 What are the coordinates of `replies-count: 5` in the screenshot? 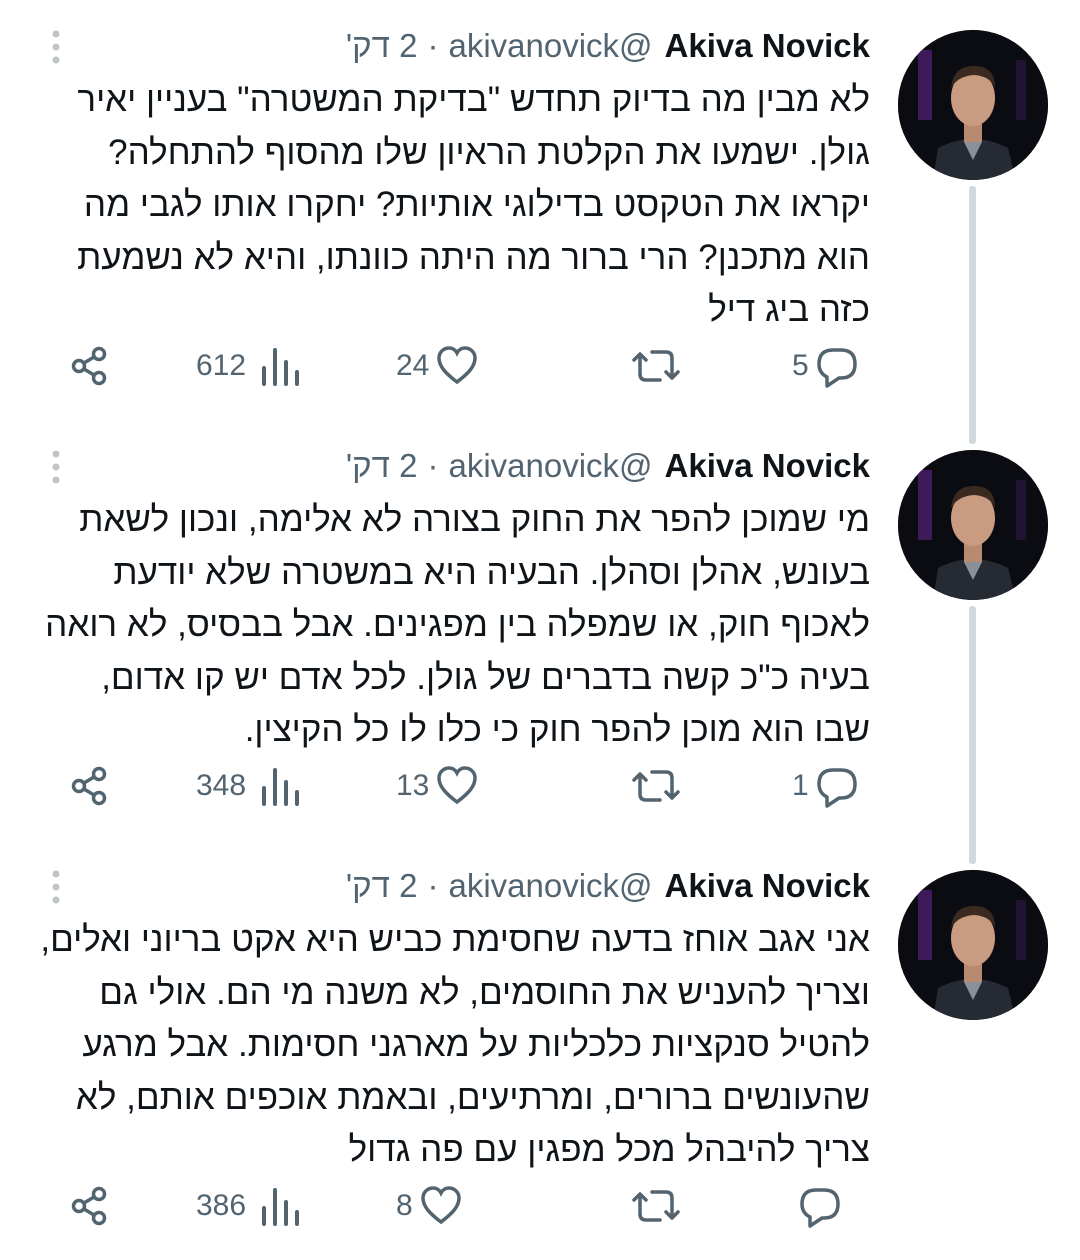 It's located at (800, 365).